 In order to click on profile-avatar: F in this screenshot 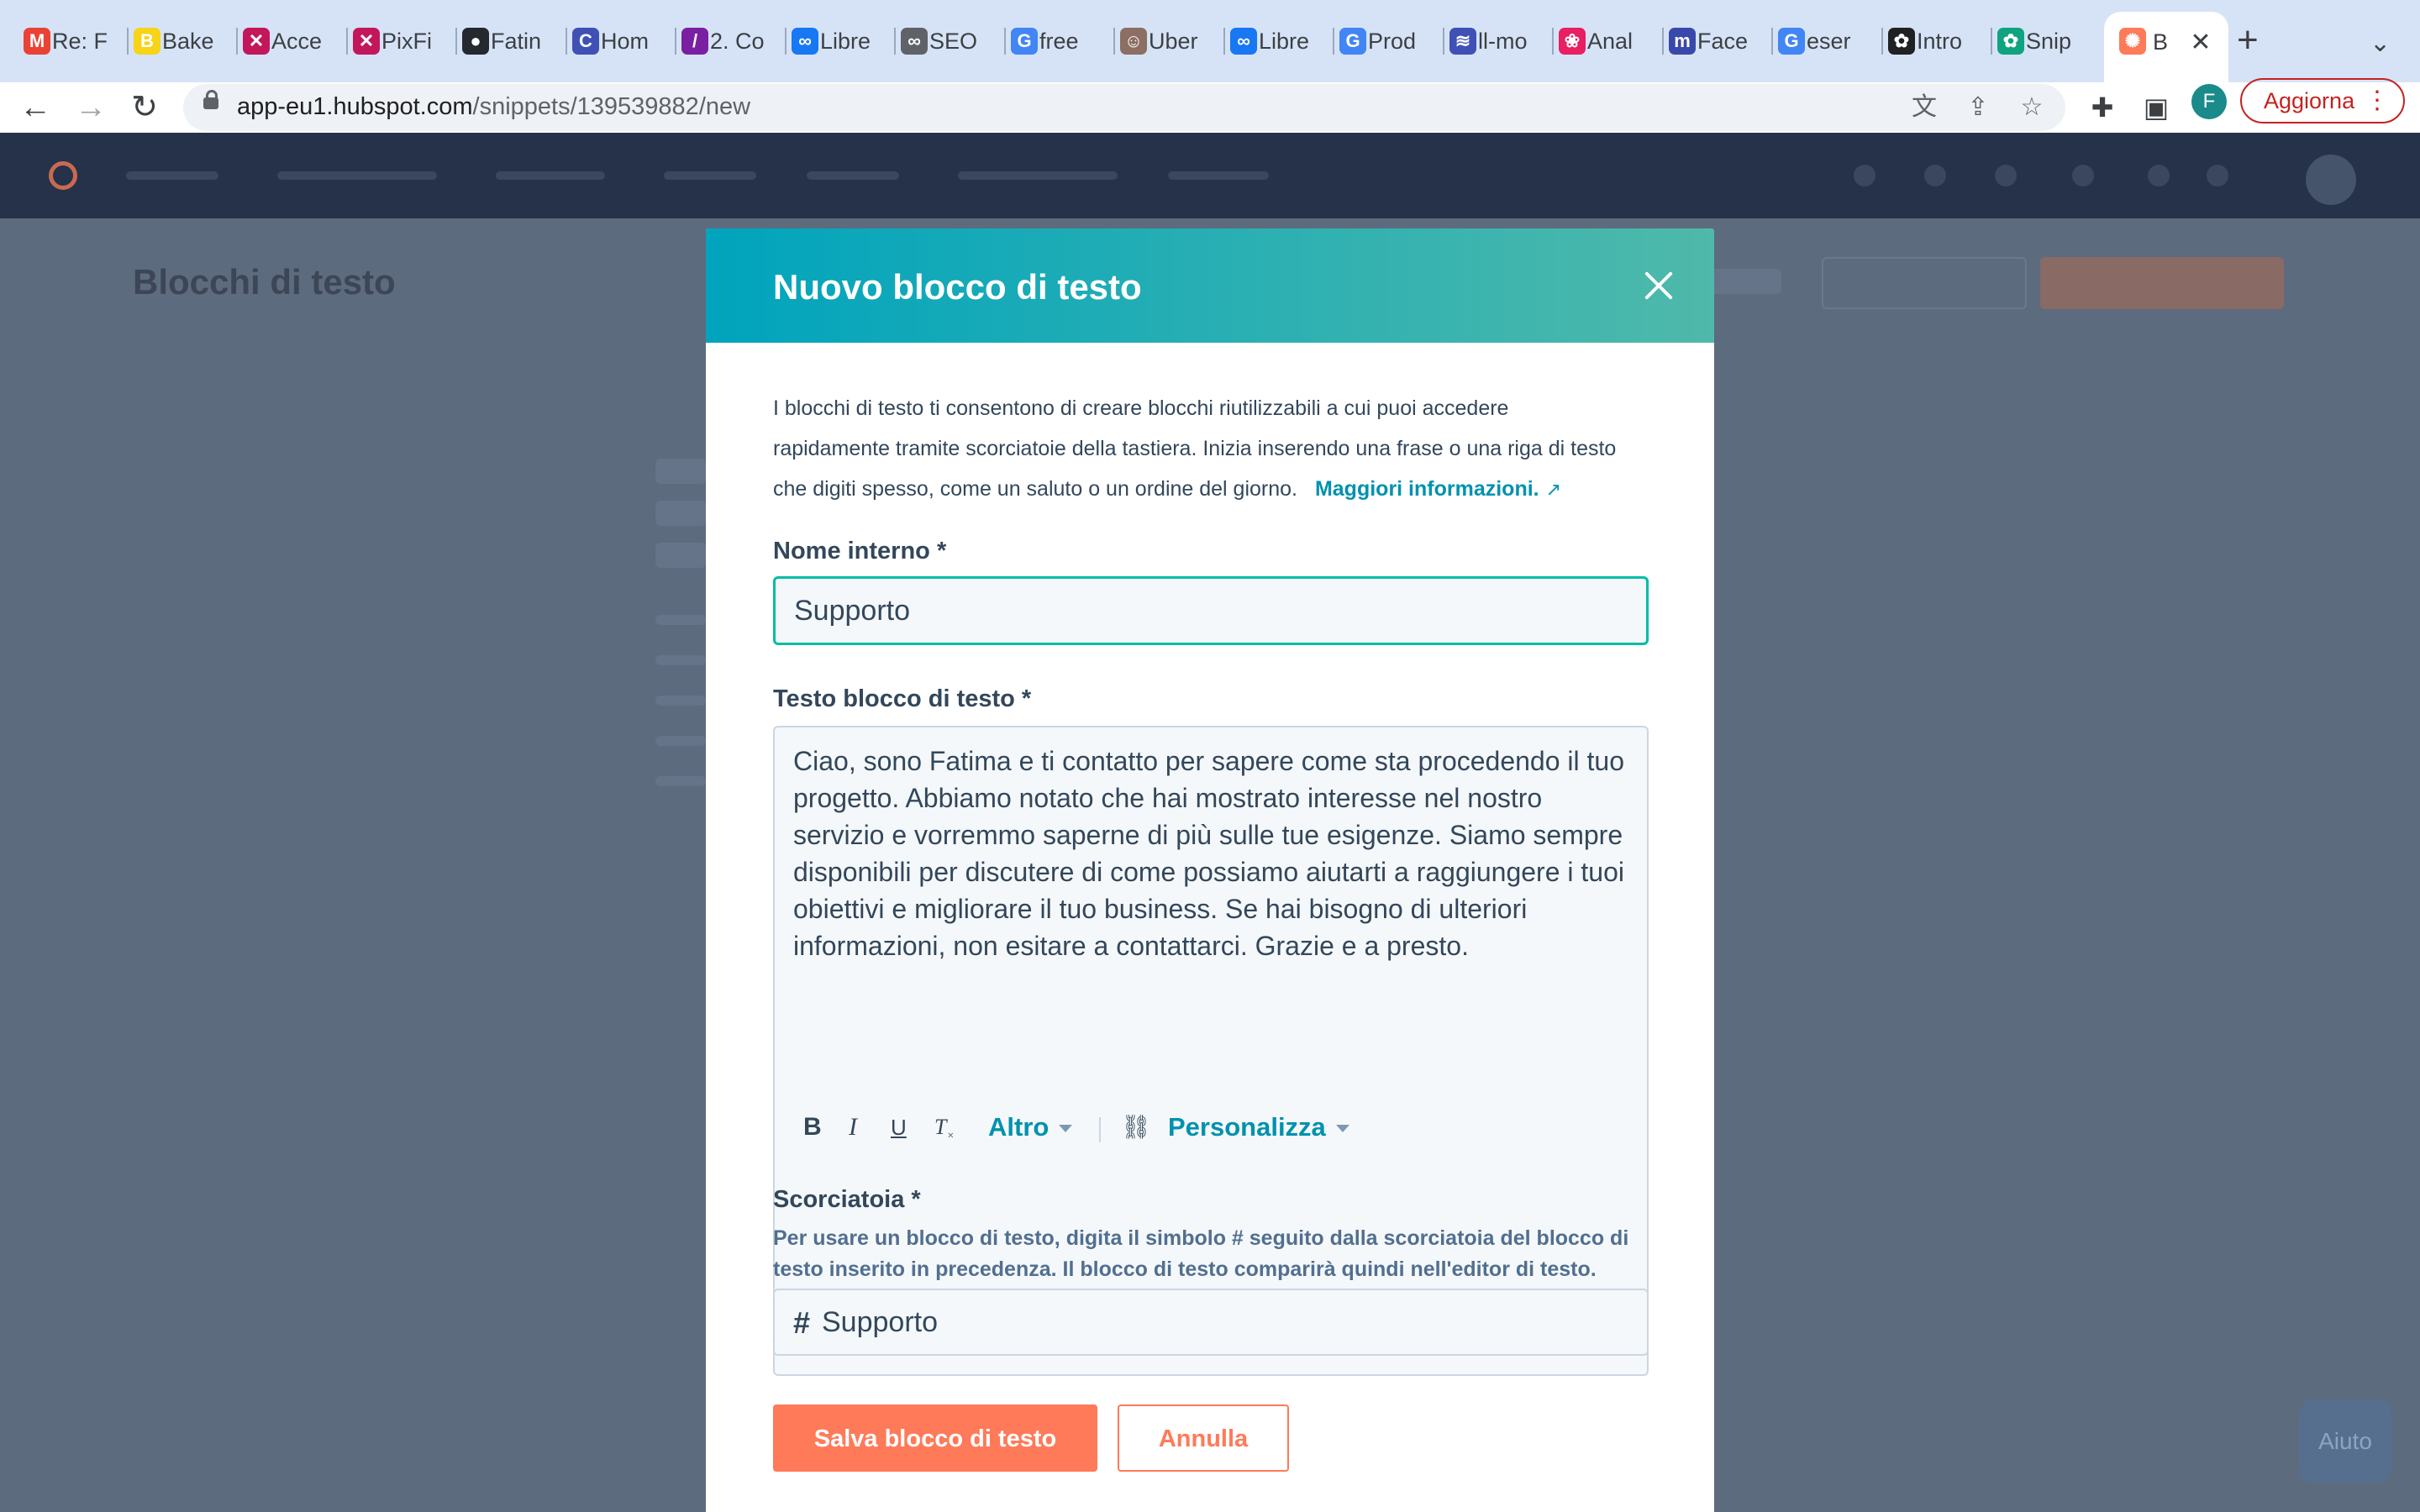, I will do `click(2209, 101)`.